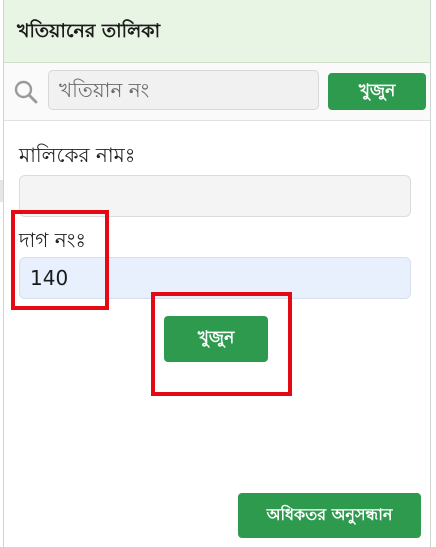  I want to click on find-button: খুজুন, so click(216, 339).